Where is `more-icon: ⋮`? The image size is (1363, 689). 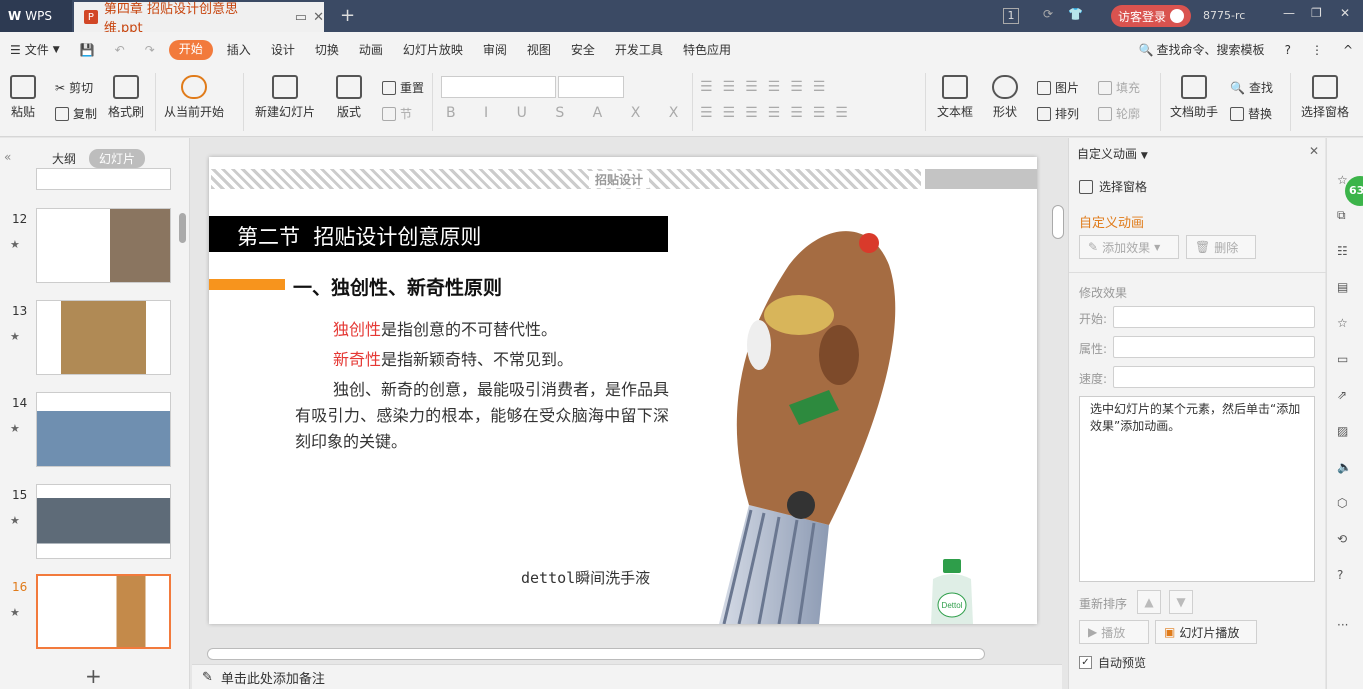
more-icon: ⋮ is located at coordinates (1317, 49).